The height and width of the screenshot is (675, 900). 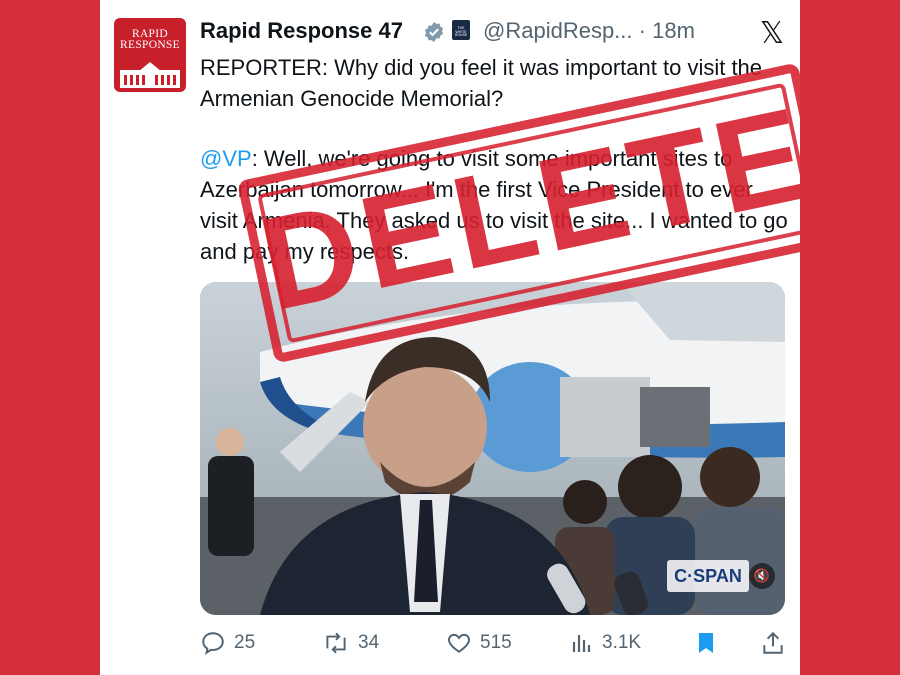 I want to click on bookmark-button, so click(x=710, y=643).